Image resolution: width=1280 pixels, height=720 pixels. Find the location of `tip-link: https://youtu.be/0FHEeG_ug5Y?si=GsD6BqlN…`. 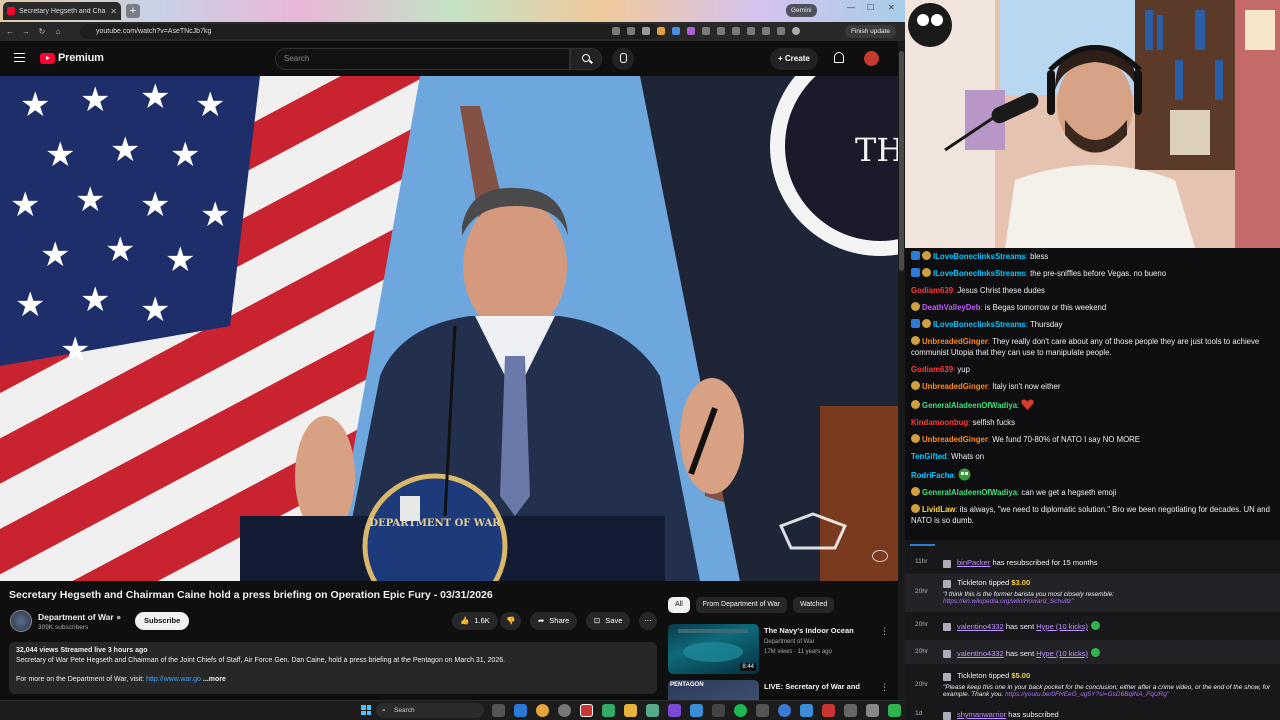

tip-link: https://youtu.be/0FHEeG_ug5Y?si=GsD6BqlN… is located at coordinates (1087, 694).